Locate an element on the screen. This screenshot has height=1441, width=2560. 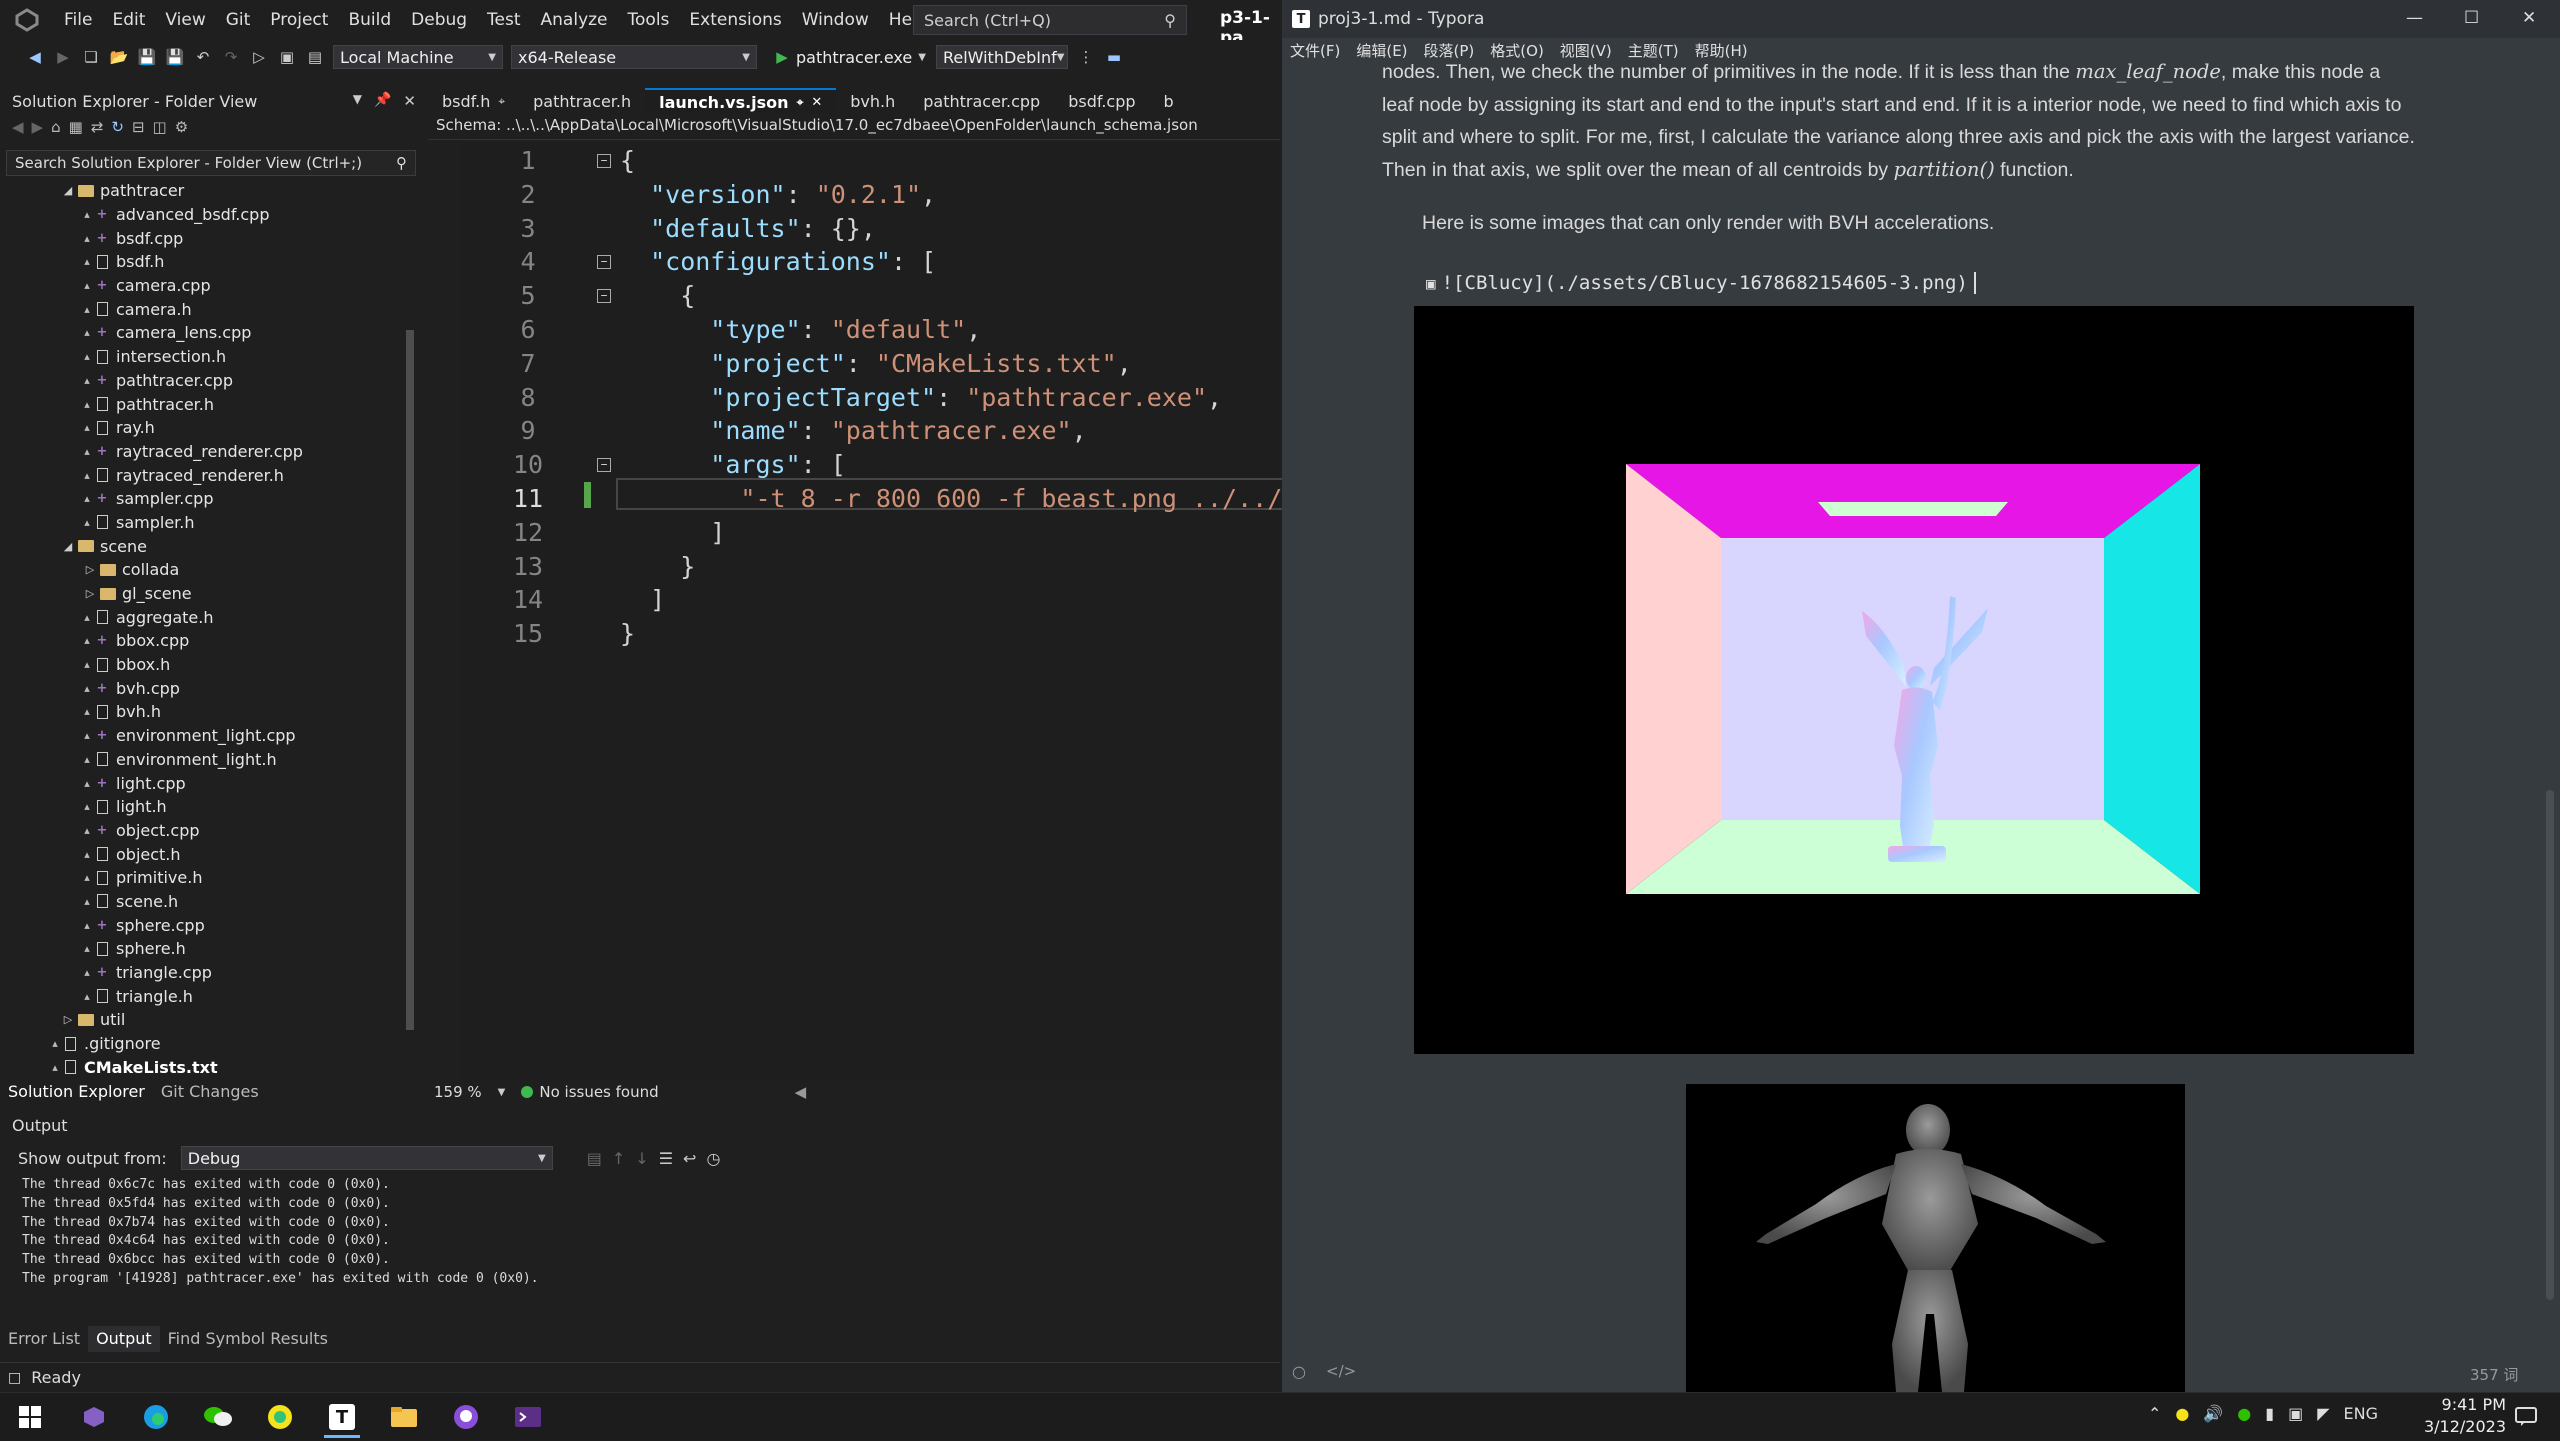
start-without-debug-icon: ▷ is located at coordinates (259, 57).